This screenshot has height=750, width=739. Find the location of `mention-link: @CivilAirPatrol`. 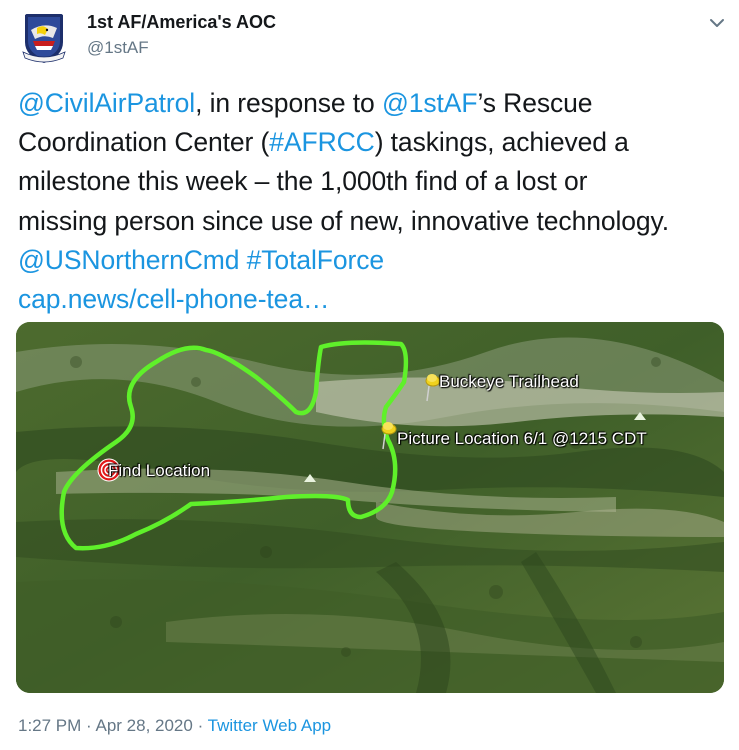

mention-link: @CivilAirPatrol is located at coordinates (106, 103).